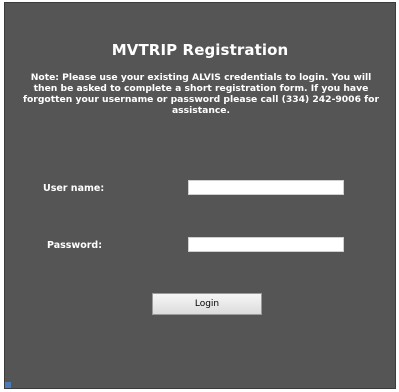  Describe the element at coordinates (207, 304) in the screenshot. I see `login-button: Login` at that location.